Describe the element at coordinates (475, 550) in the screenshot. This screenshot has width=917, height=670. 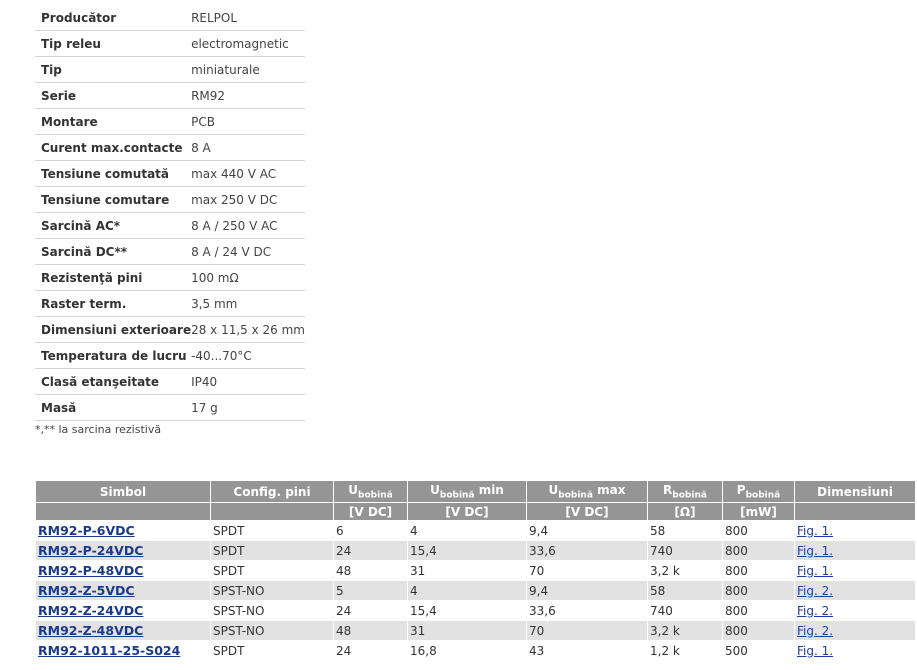
I see `table-row: RM92-P-24VDC SPDT 24 15,4 33,6 740 800 Fig. 1.` at that location.